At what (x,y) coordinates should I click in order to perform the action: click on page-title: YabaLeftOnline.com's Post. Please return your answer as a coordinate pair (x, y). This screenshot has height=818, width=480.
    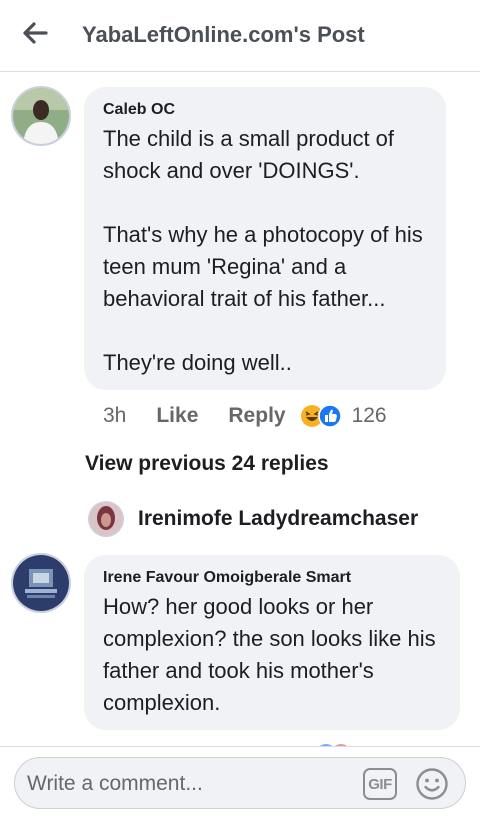
    Looking at the image, I should click on (223, 34).